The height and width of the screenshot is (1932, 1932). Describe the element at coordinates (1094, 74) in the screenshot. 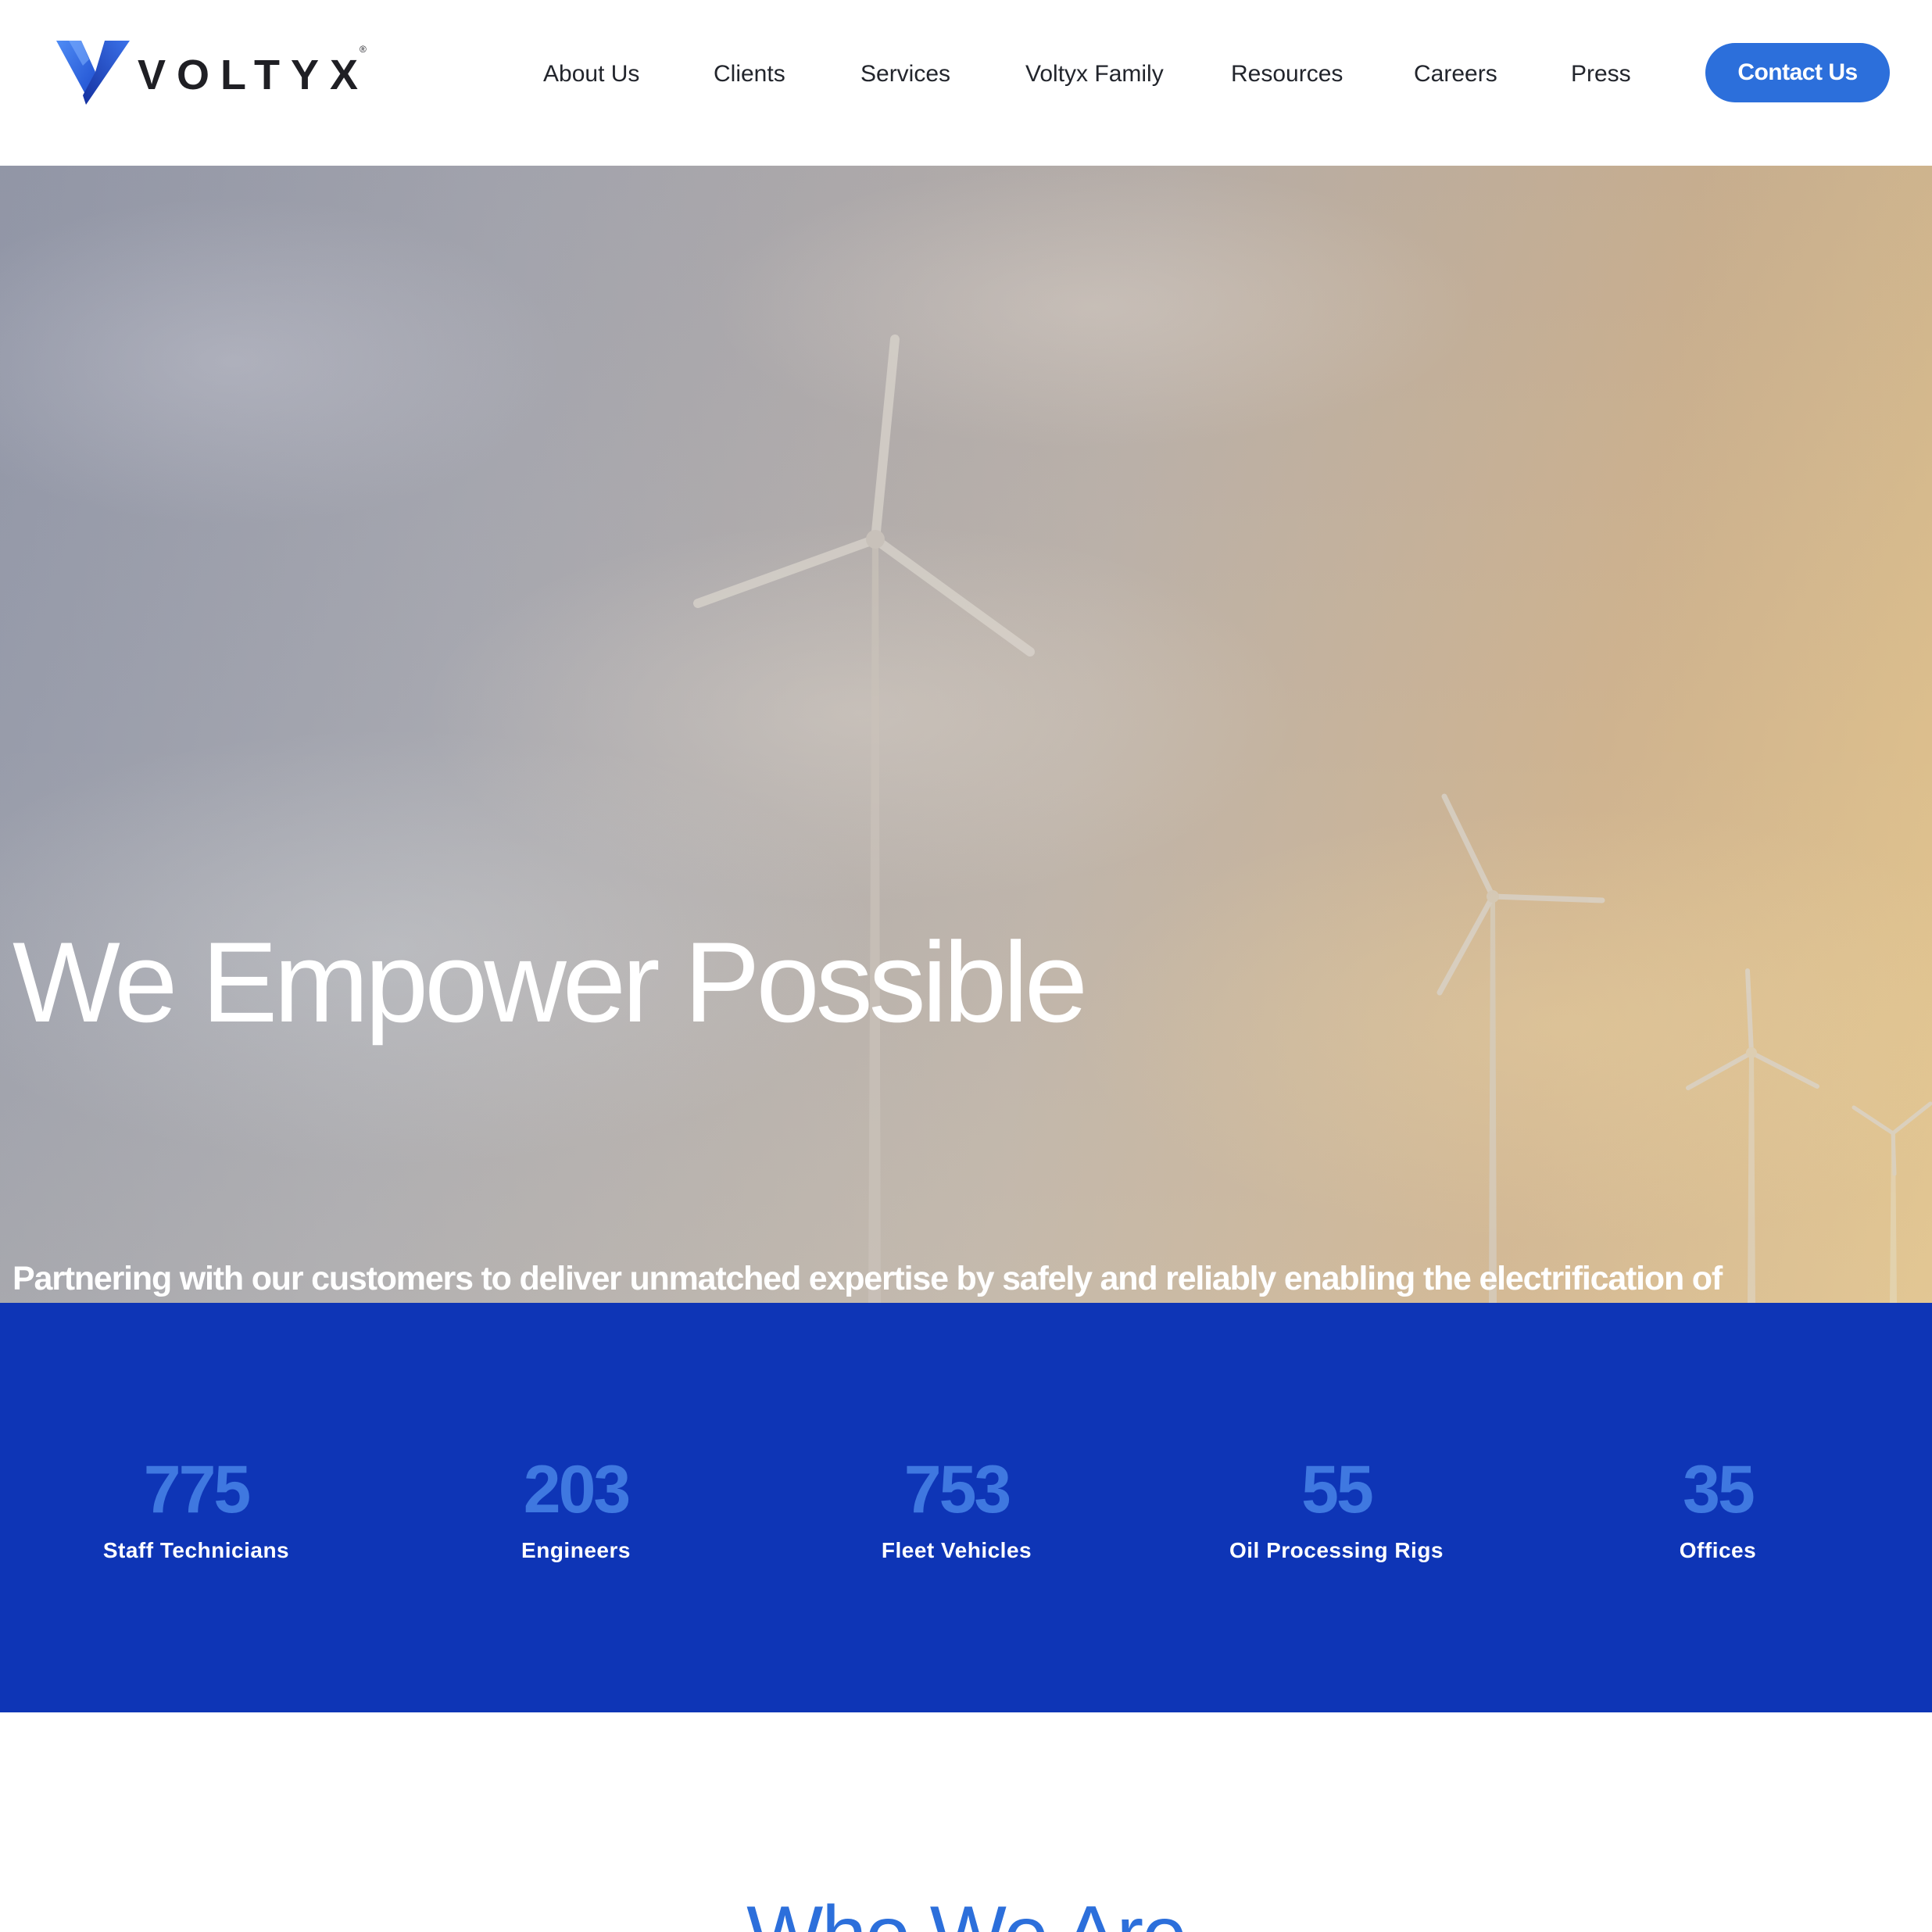

I see `nav-voltyx-family: Voltyx Family` at that location.